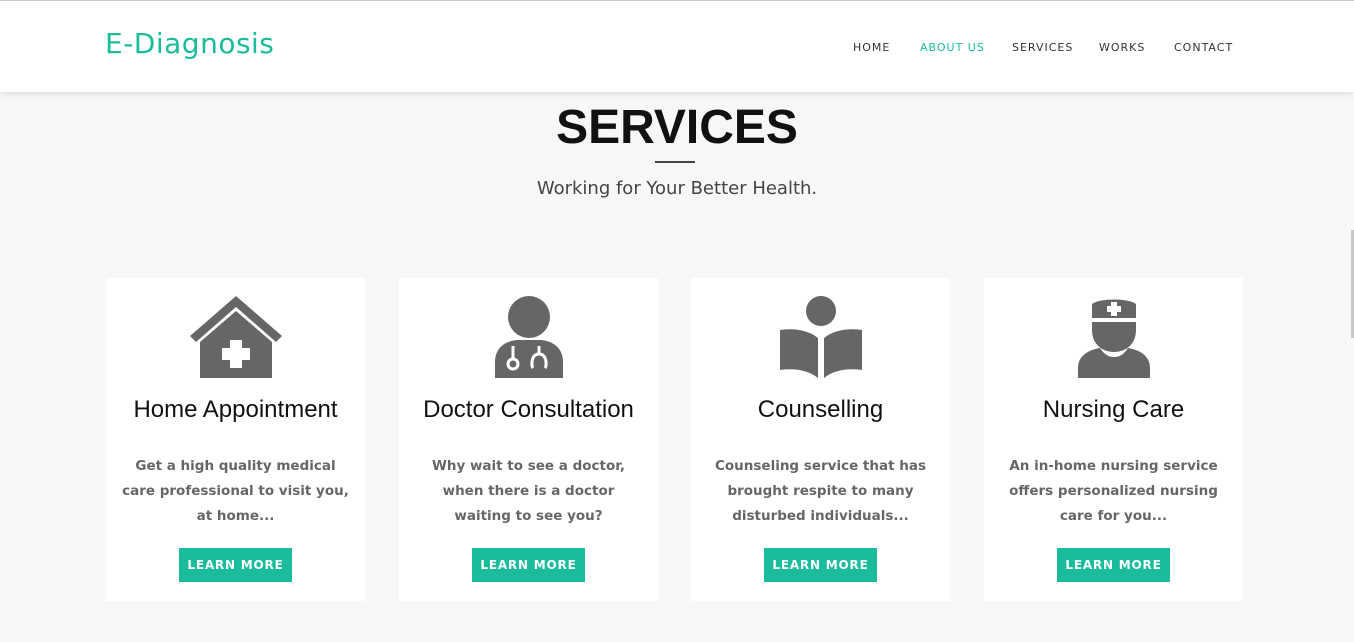  Describe the element at coordinates (675, 162) in the screenshot. I see `title-divider` at that location.